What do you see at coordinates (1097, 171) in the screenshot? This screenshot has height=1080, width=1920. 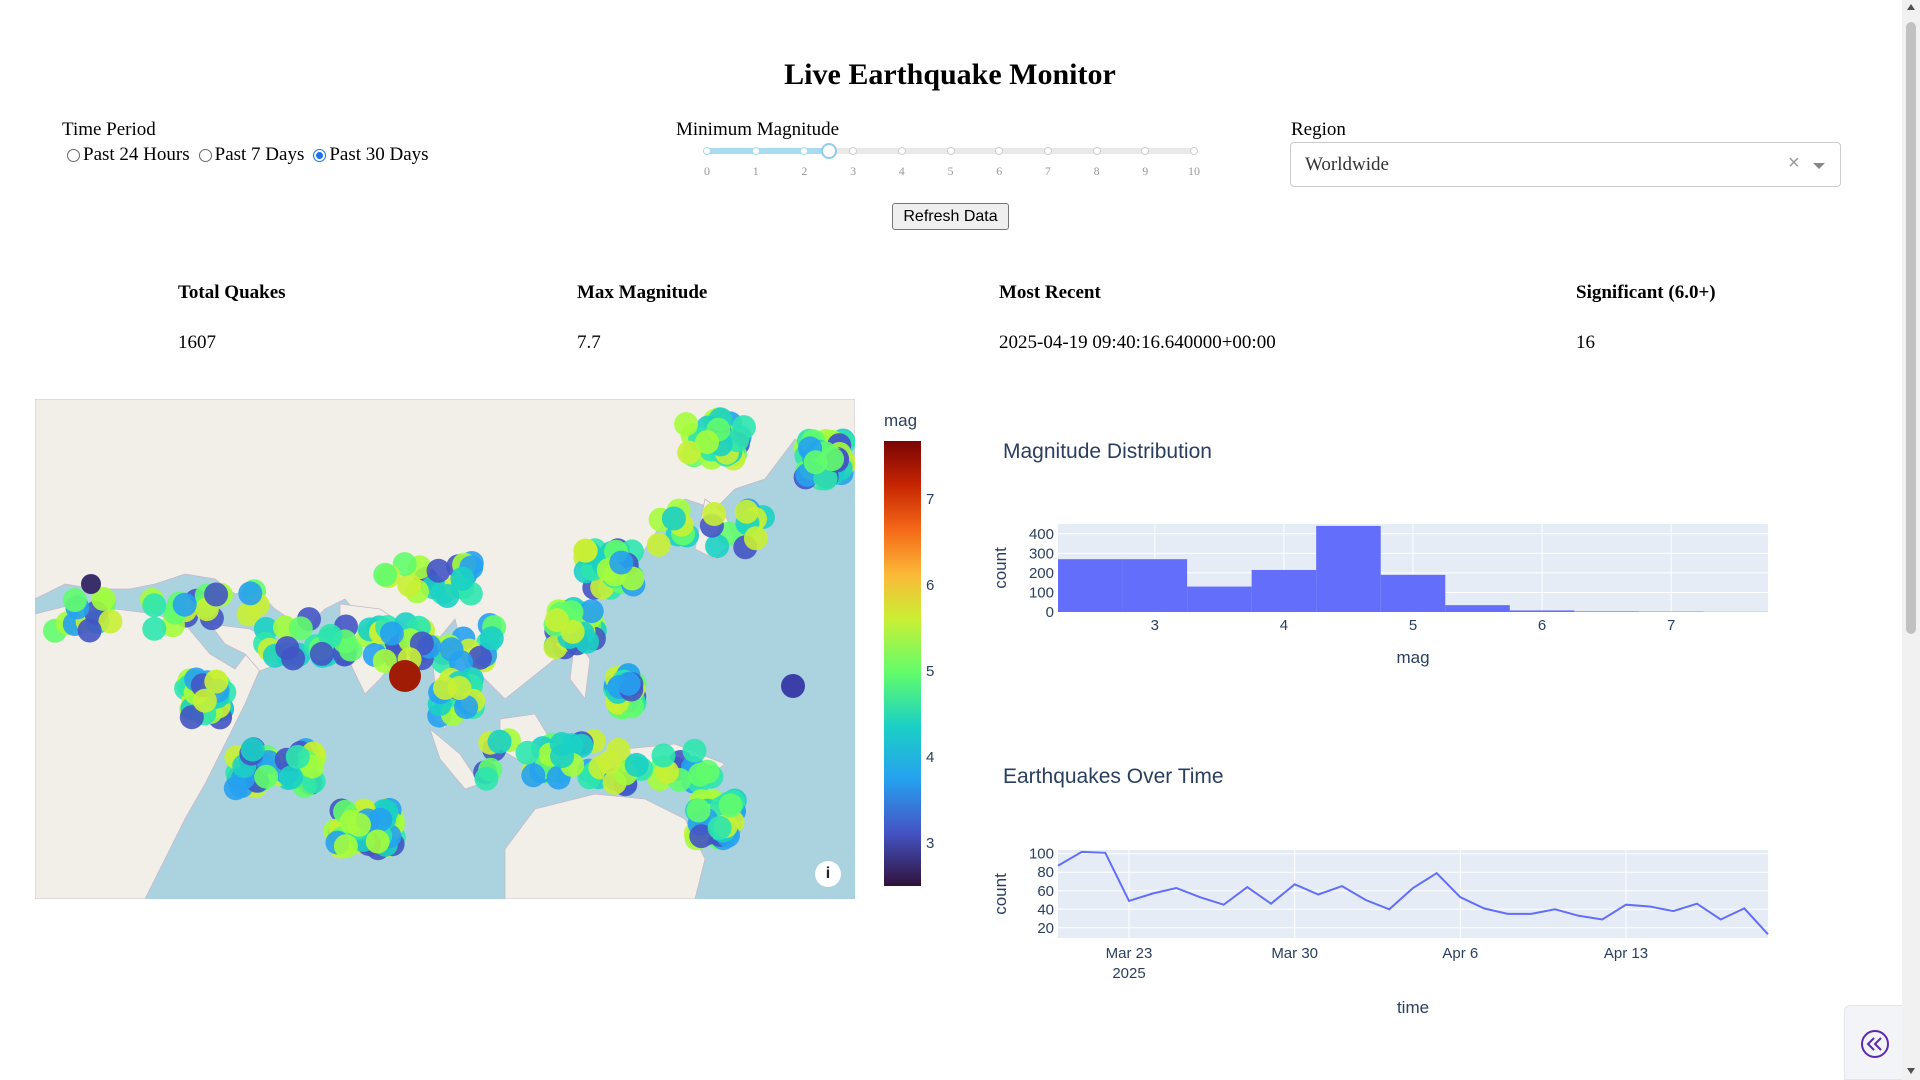 I see `slider-mark-label: 8` at bounding box center [1097, 171].